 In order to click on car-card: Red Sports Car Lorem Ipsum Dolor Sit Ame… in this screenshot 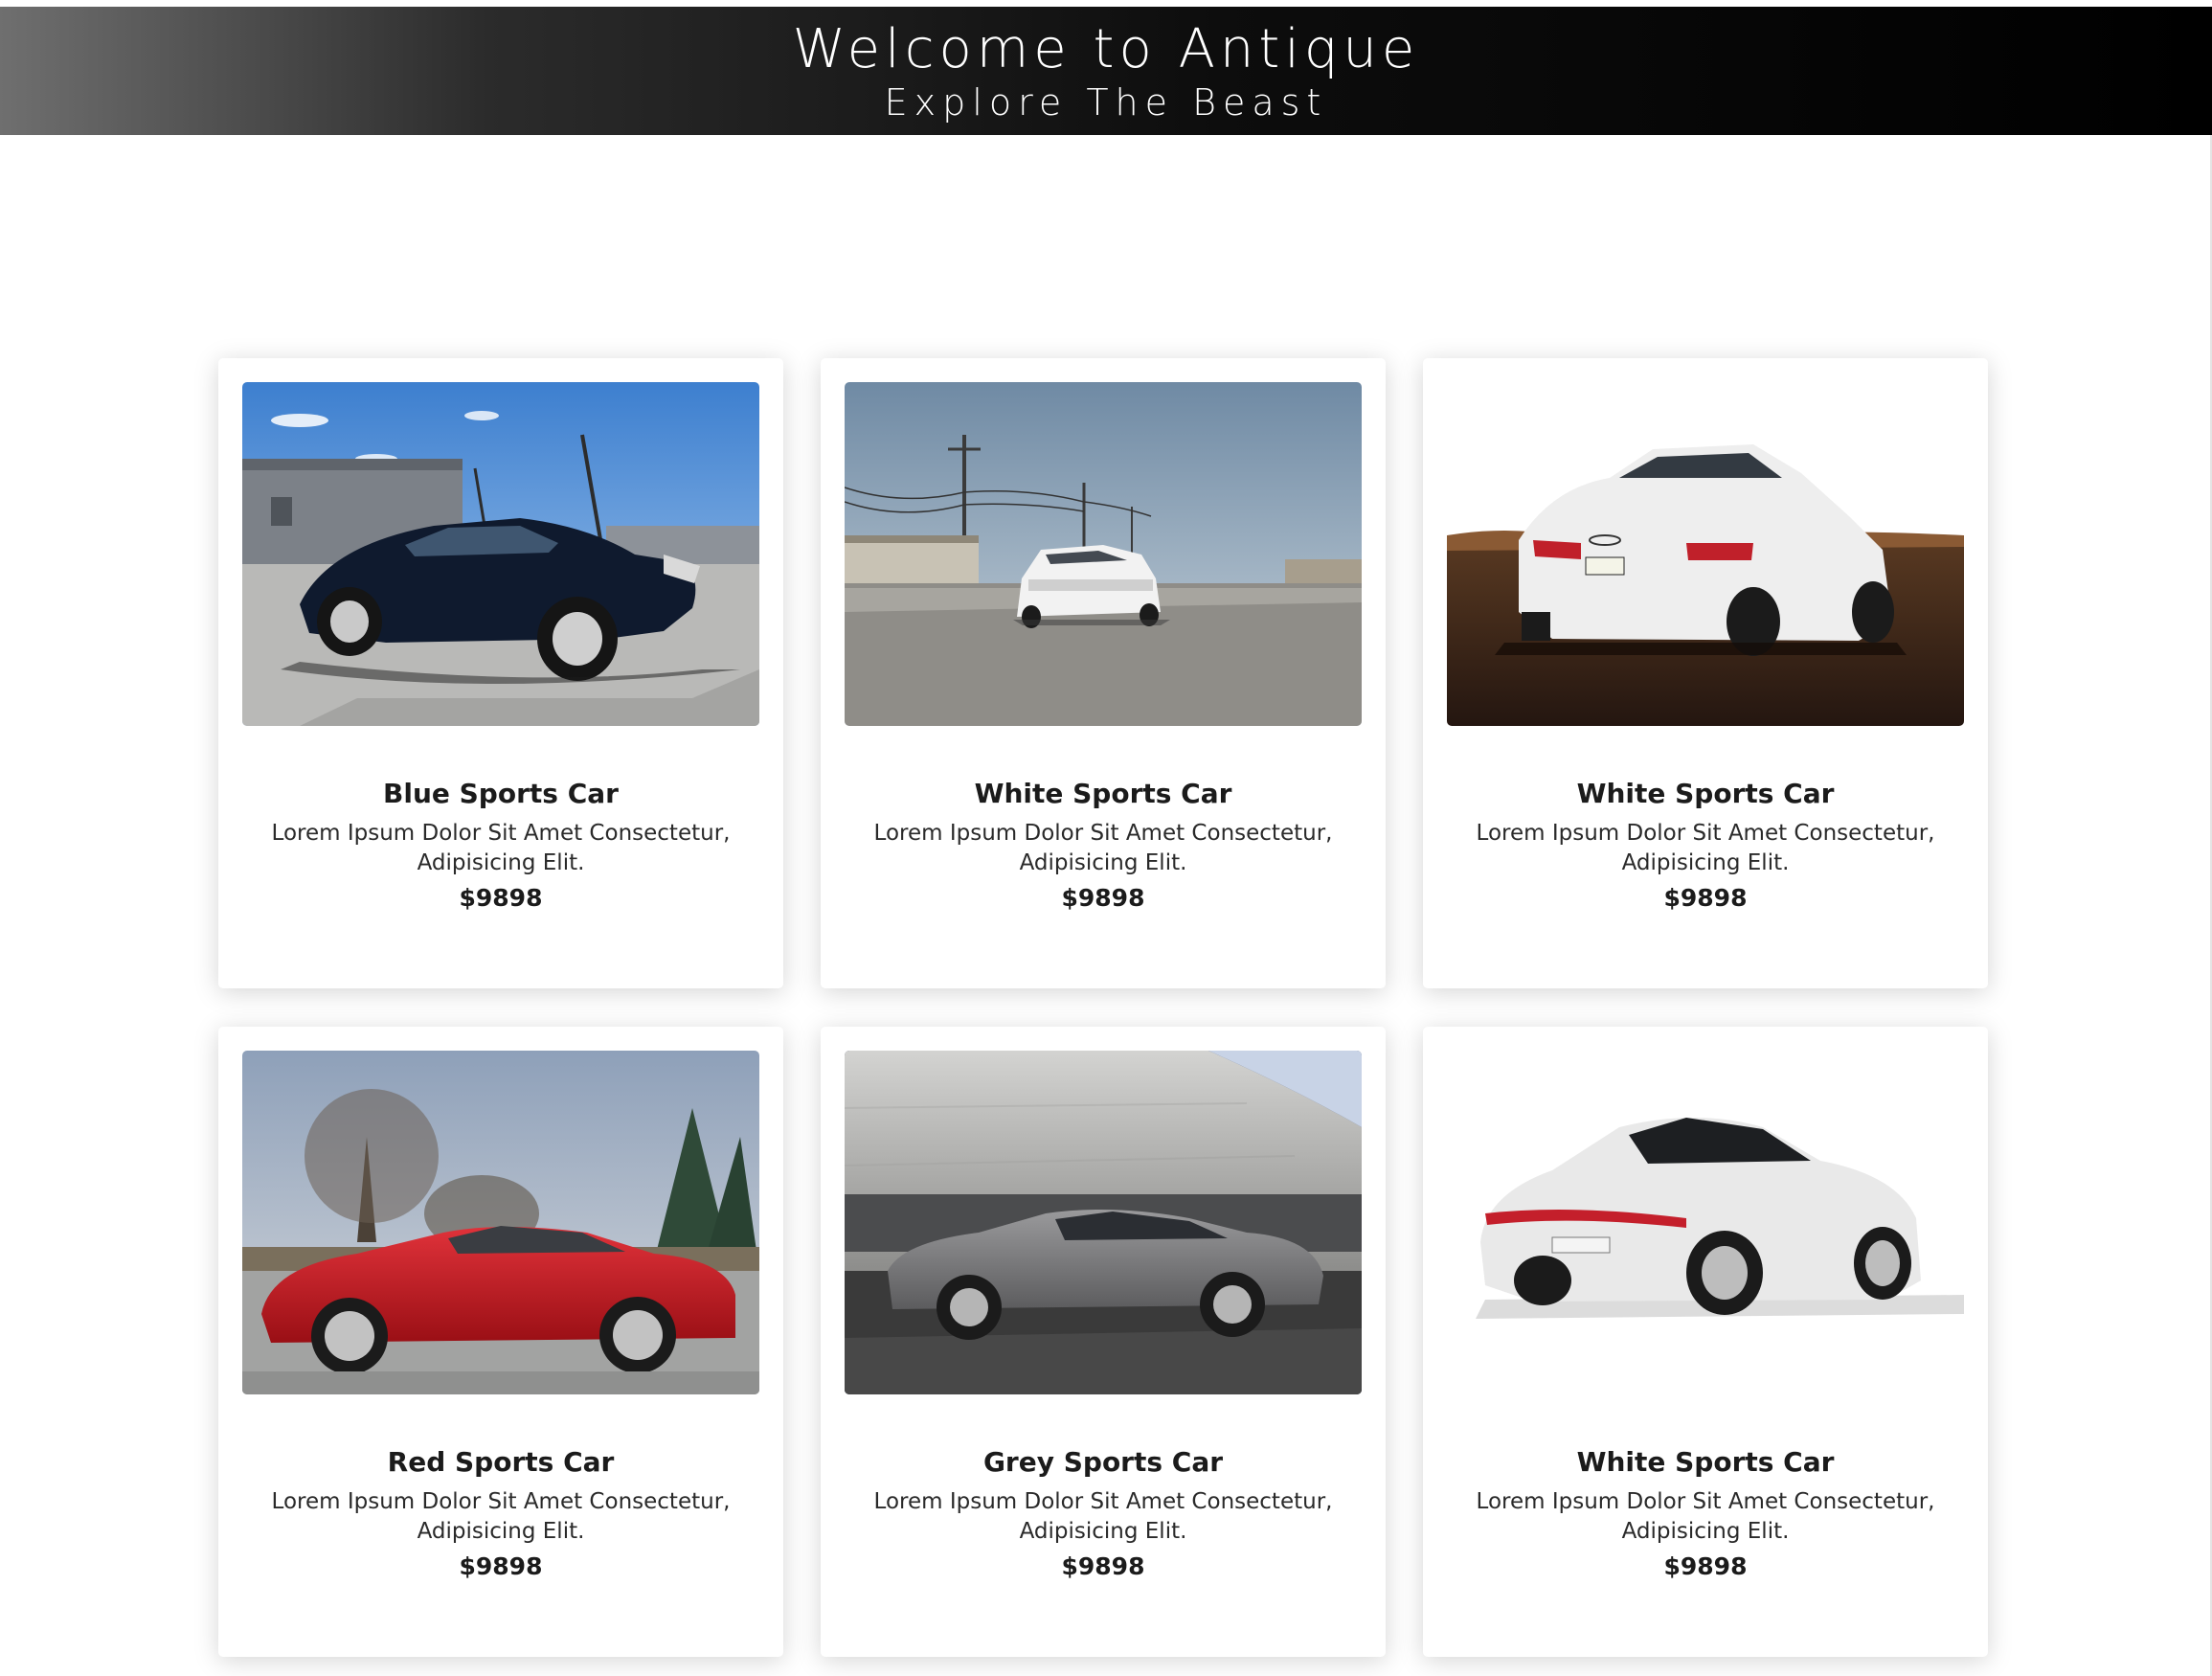, I will do `click(500, 1342)`.